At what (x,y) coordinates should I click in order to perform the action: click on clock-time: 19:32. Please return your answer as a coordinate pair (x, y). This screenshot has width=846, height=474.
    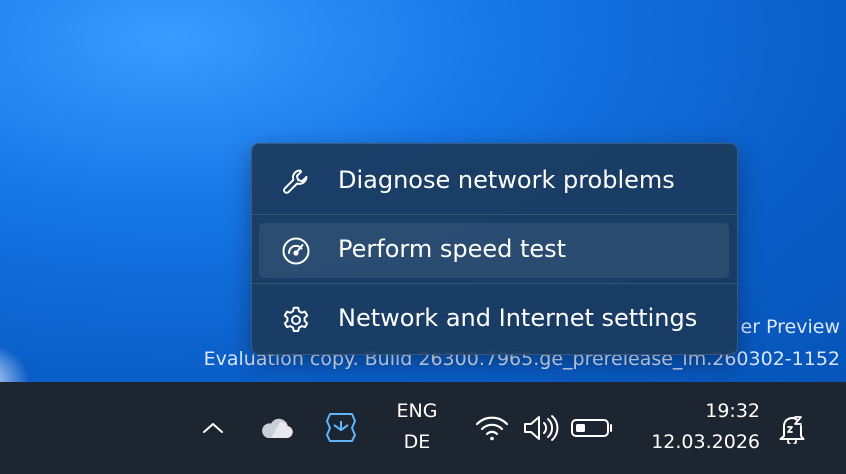
    Looking at the image, I should click on (732, 411).